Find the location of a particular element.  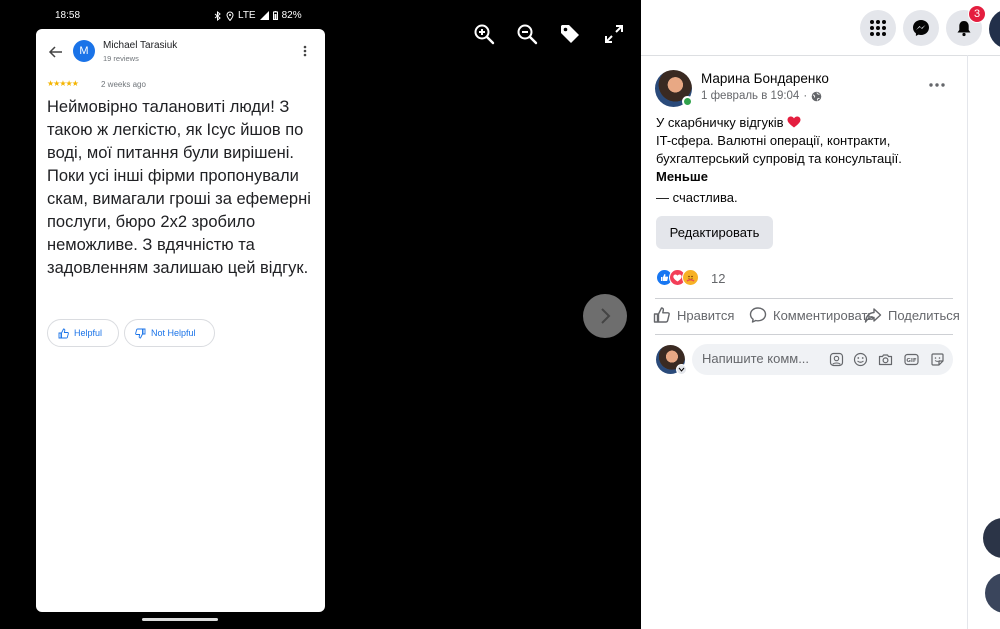

fullscreen-icon is located at coordinates (614, 34).